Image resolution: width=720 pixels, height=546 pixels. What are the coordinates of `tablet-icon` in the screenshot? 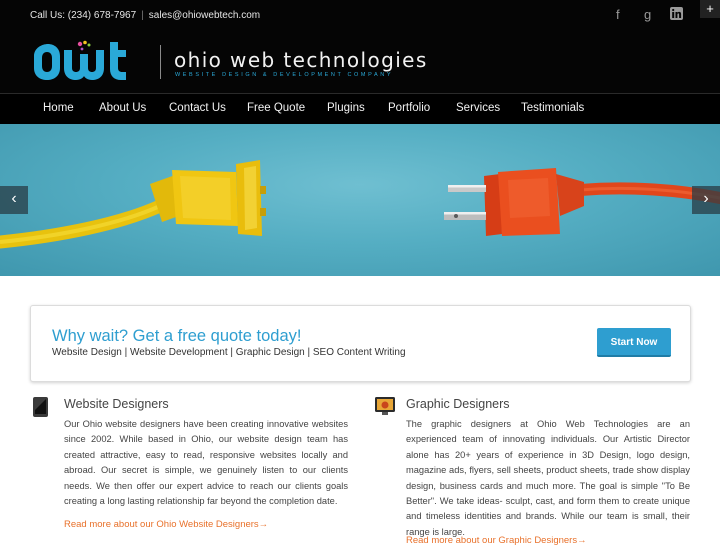 It's located at (40, 407).